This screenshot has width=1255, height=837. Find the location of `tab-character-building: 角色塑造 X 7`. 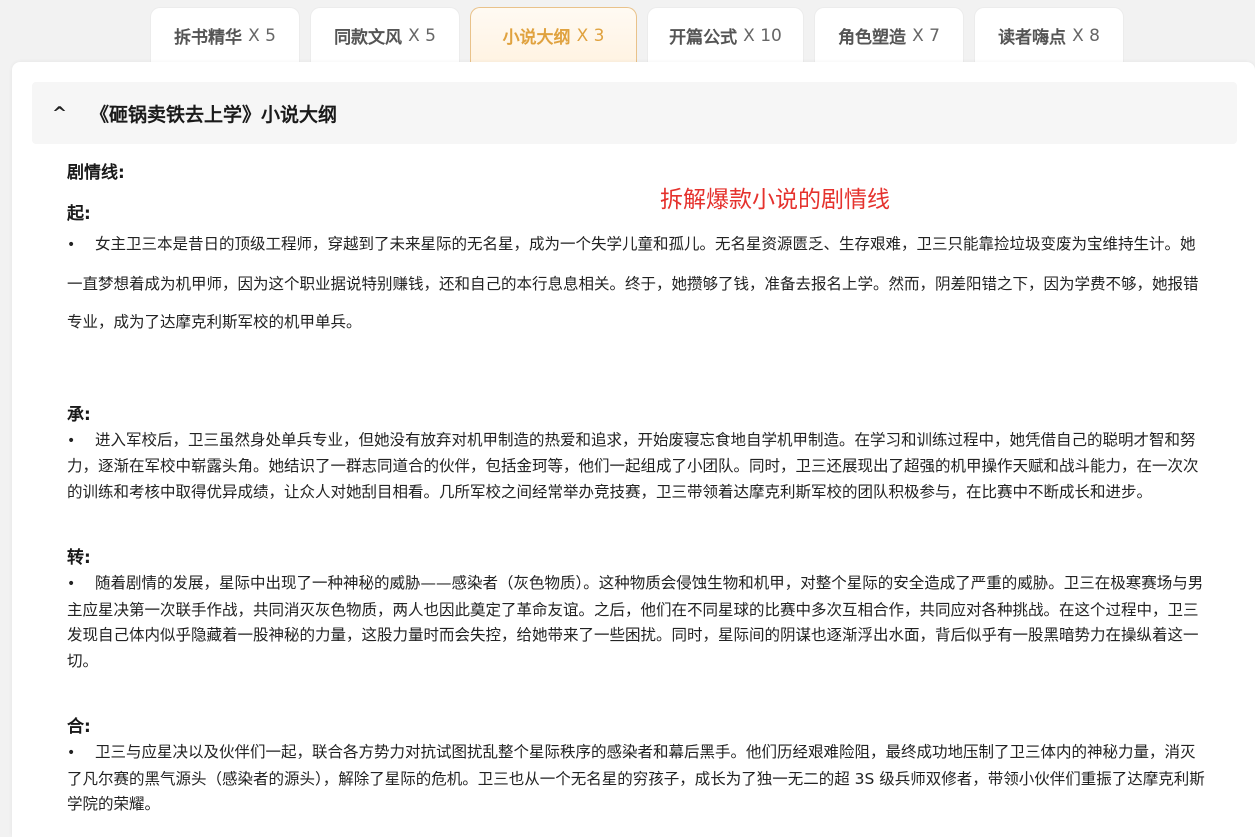

tab-character-building: 角色塑造 X 7 is located at coordinates (889, 35).